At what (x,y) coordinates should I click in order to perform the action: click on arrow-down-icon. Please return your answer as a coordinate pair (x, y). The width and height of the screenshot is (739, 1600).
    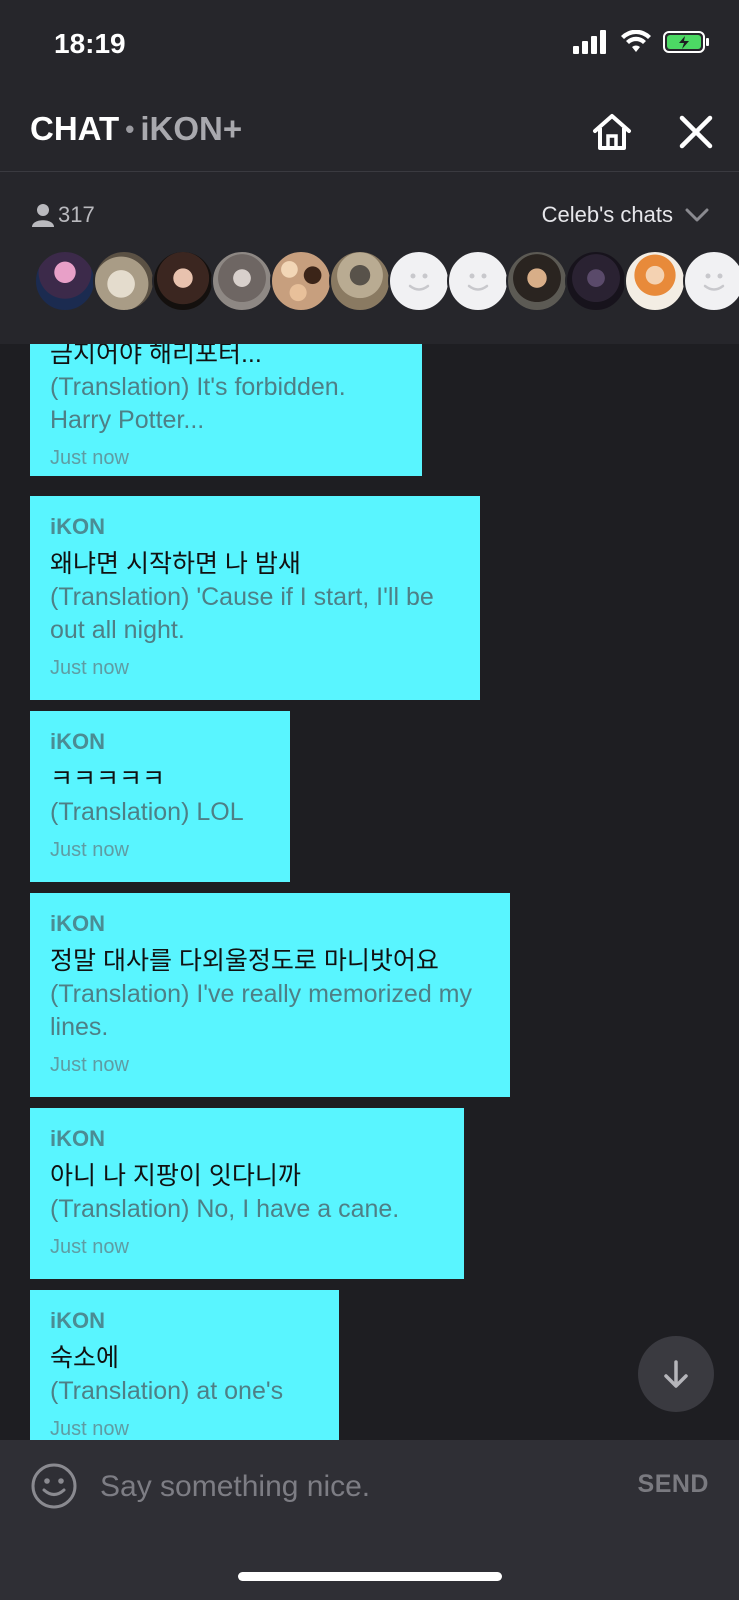
    Looking at the image, I should click on (676, 1374).